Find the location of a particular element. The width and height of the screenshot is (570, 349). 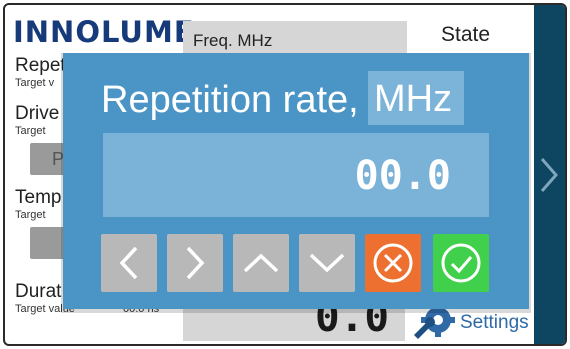

cancel-circle-icon is located at coordinates (393, 263).